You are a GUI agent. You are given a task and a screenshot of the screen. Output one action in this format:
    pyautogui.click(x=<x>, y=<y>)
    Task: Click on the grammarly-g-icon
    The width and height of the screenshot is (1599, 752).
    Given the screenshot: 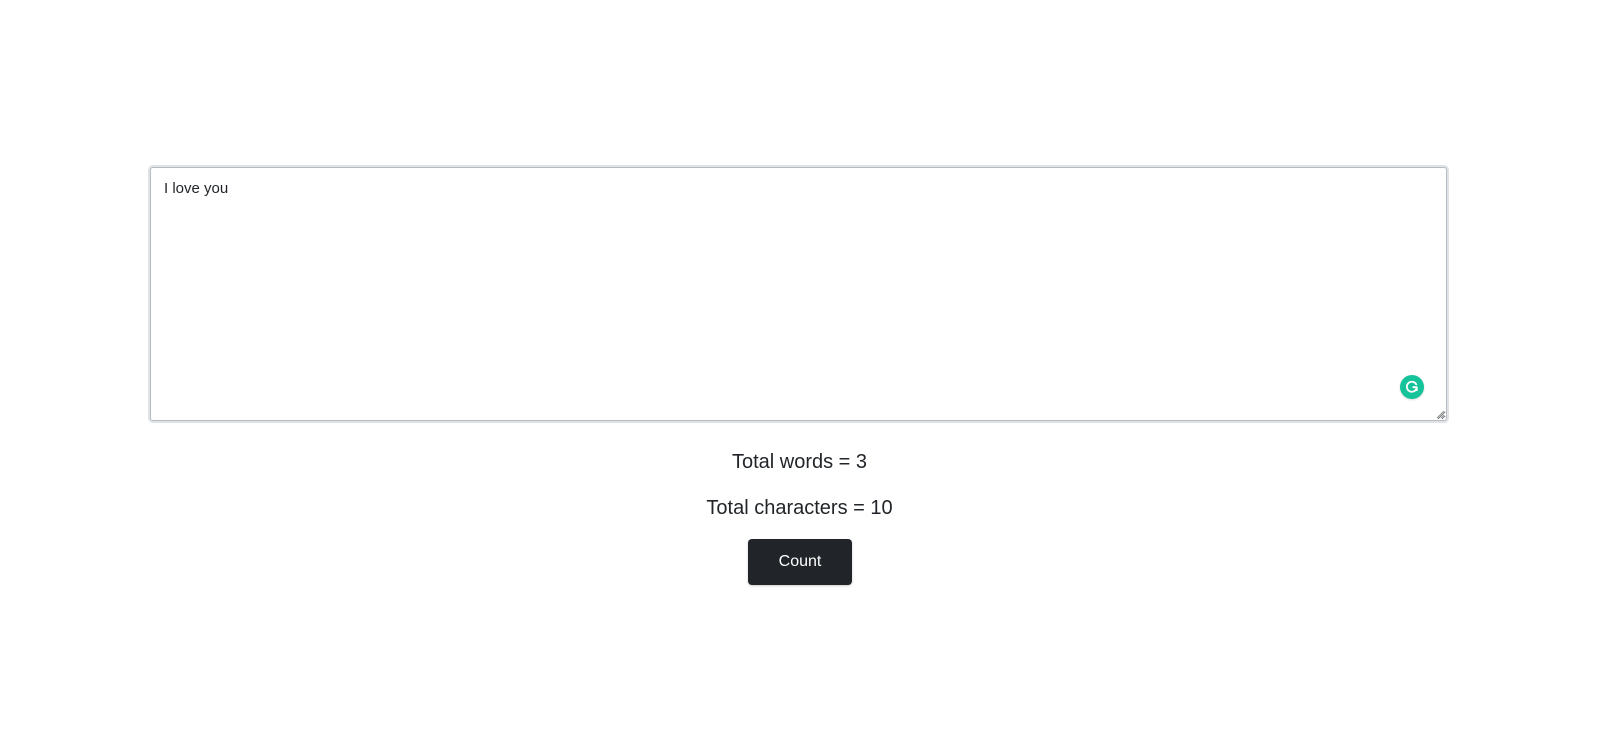 What is the action you would take?
    pyautogui.click(x=1412, y=387)
    